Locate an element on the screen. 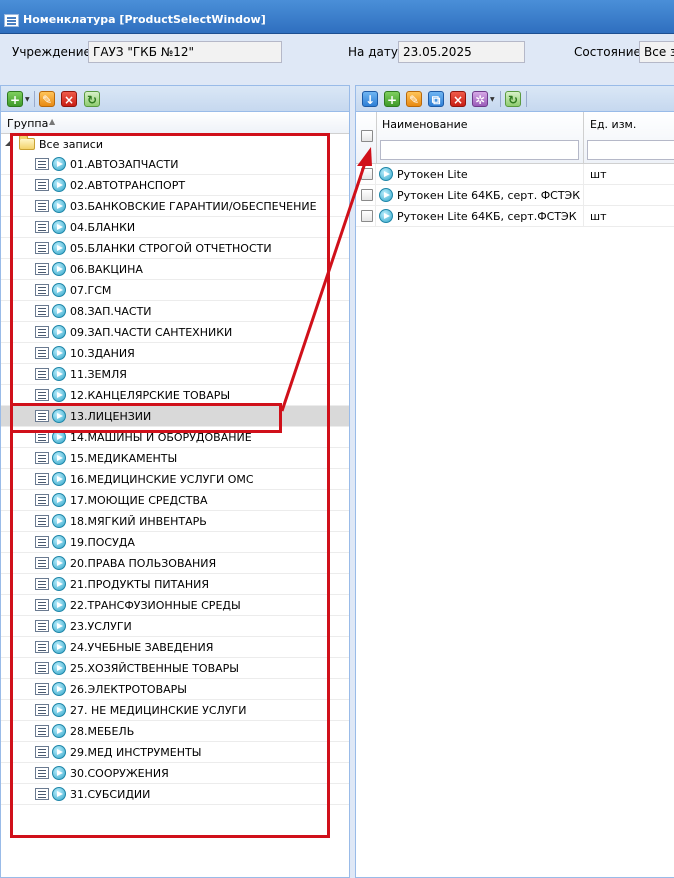  table-row: Рутокен Lite шт is located at coordinates (515, 174).